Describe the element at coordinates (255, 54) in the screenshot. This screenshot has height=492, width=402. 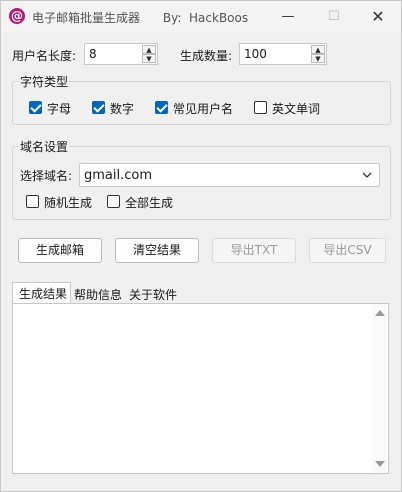
I see `count-value: 100` at that location.